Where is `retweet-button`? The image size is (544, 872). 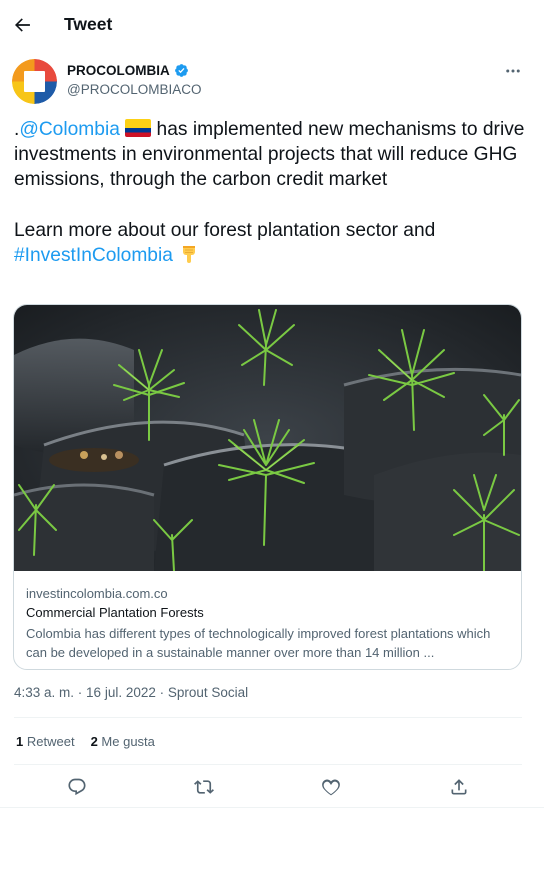 retweet-button is located at coordinates (204, 787).